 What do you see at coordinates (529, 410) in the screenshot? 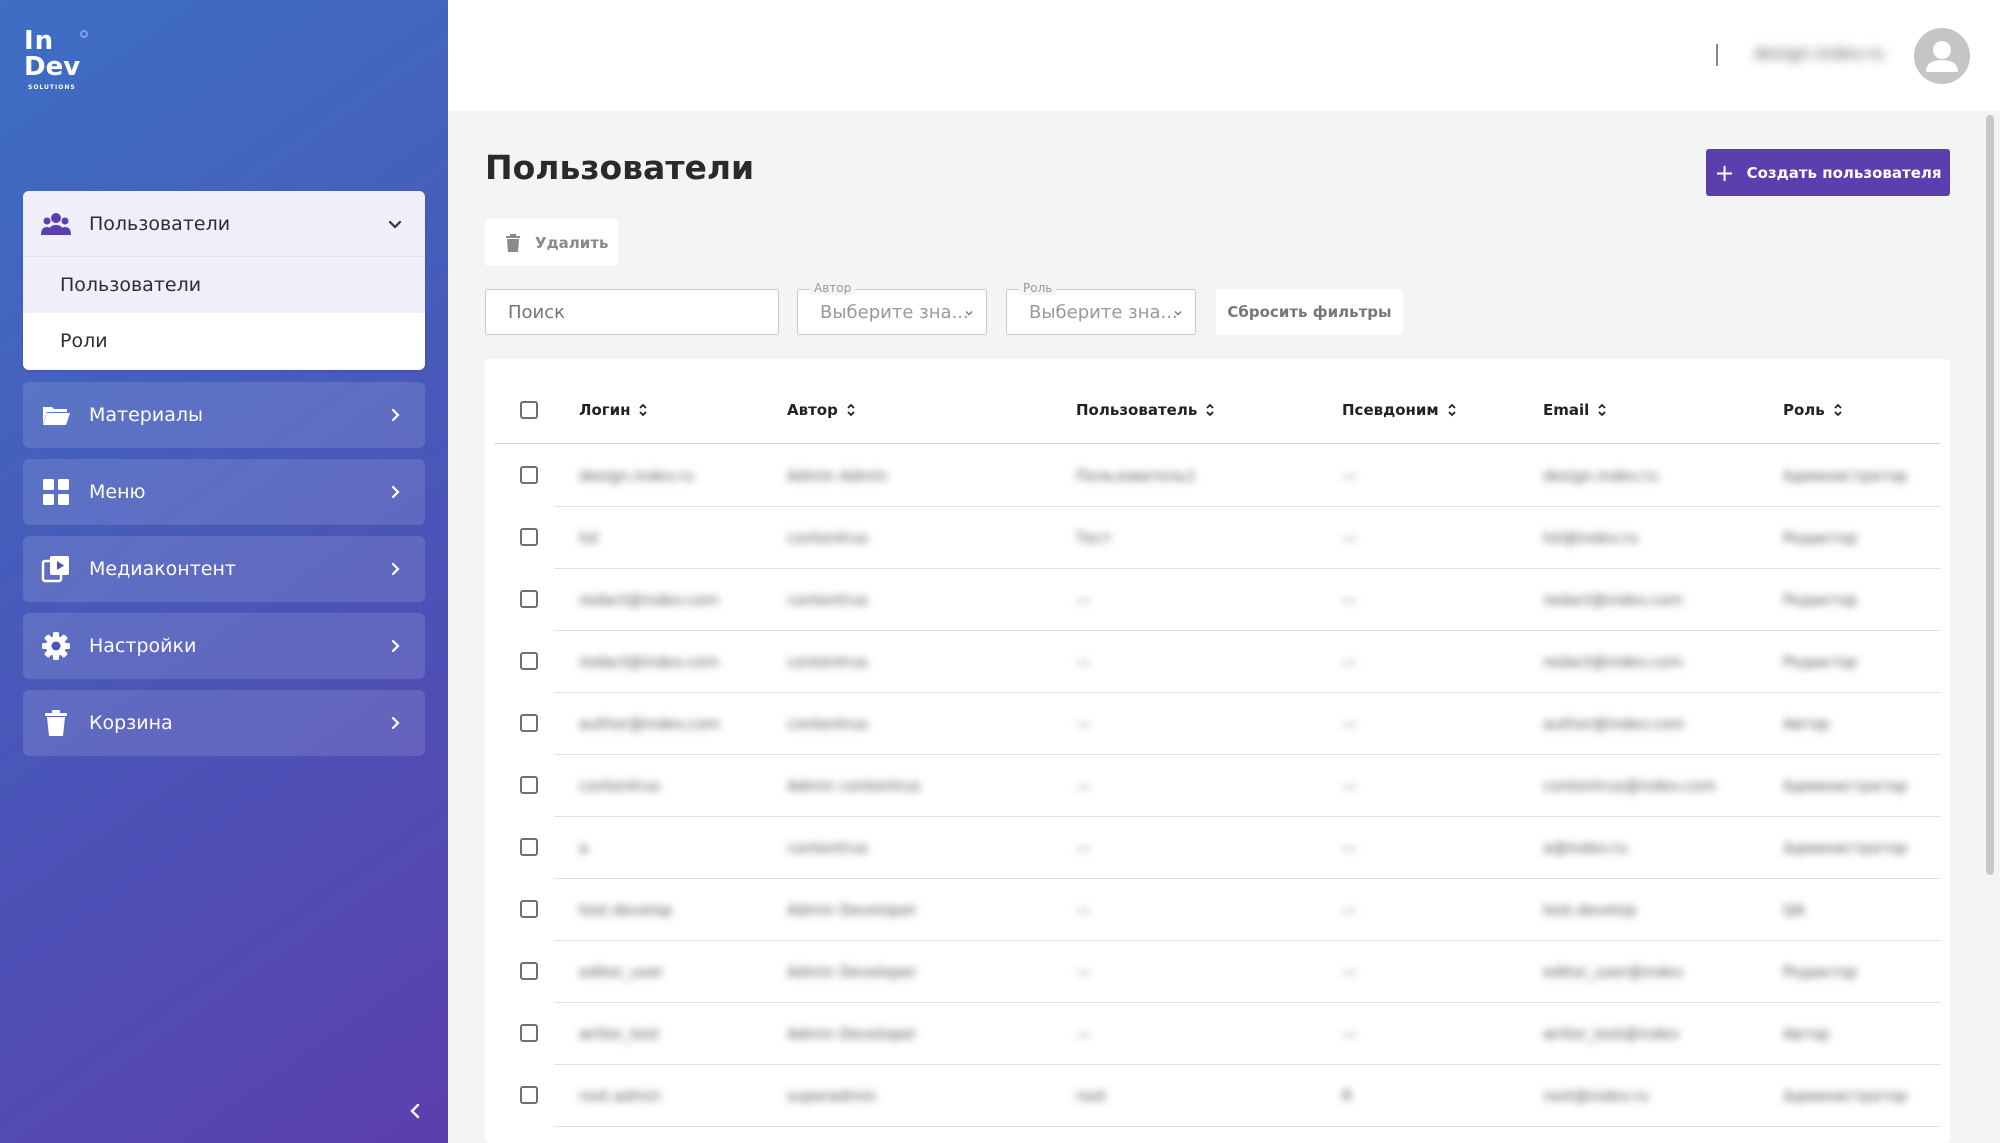
I see `select-all-checkbox` at bounding box center [529, 410].